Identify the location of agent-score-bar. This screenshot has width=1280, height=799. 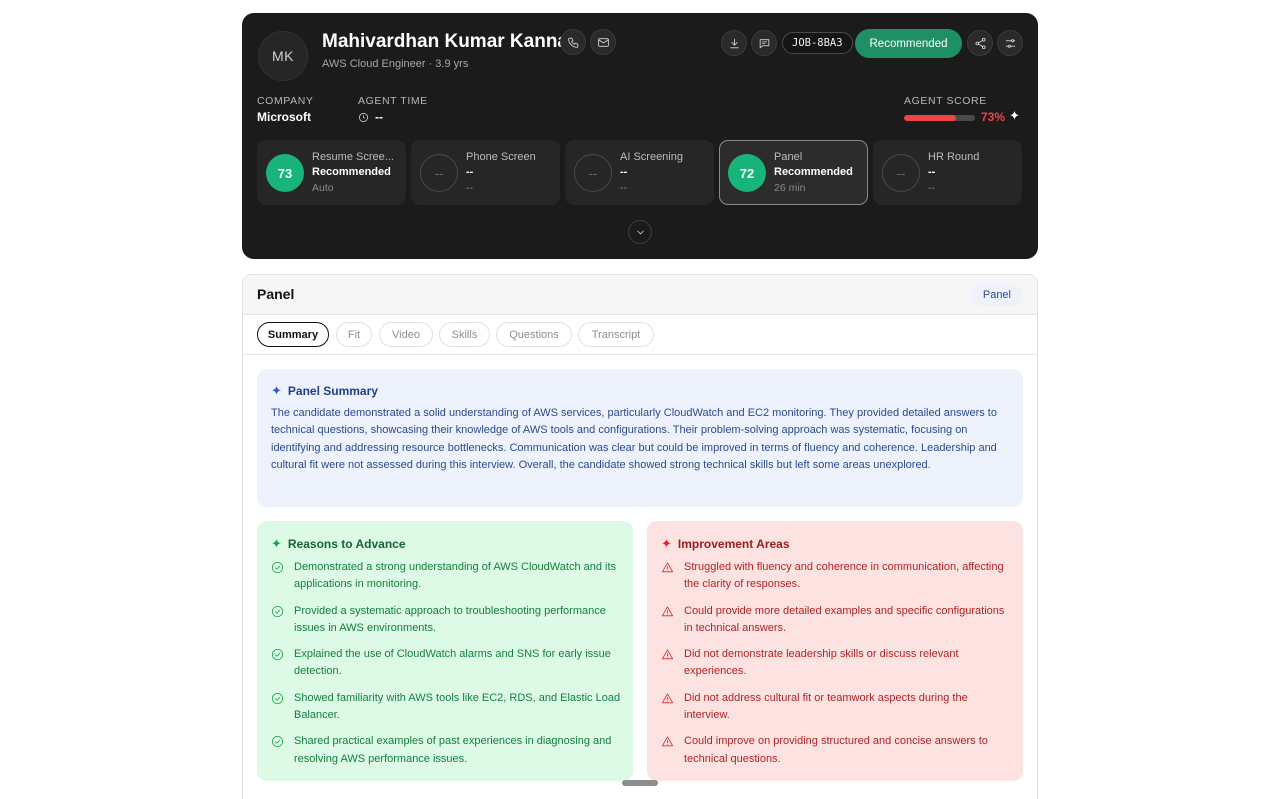
(939, 118).